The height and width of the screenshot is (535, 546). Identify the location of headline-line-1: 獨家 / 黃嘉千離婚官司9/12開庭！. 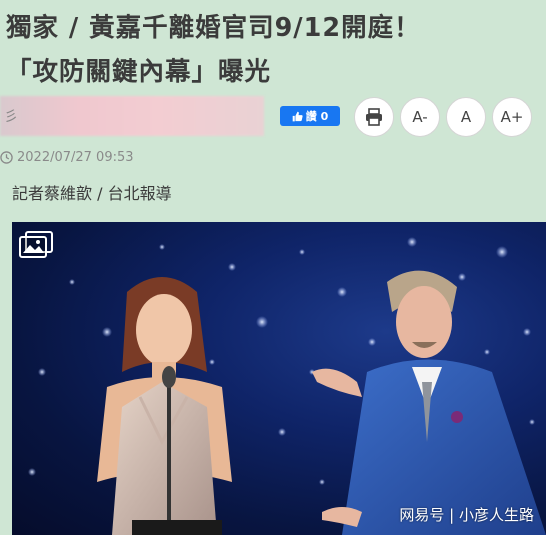
(213, 28).